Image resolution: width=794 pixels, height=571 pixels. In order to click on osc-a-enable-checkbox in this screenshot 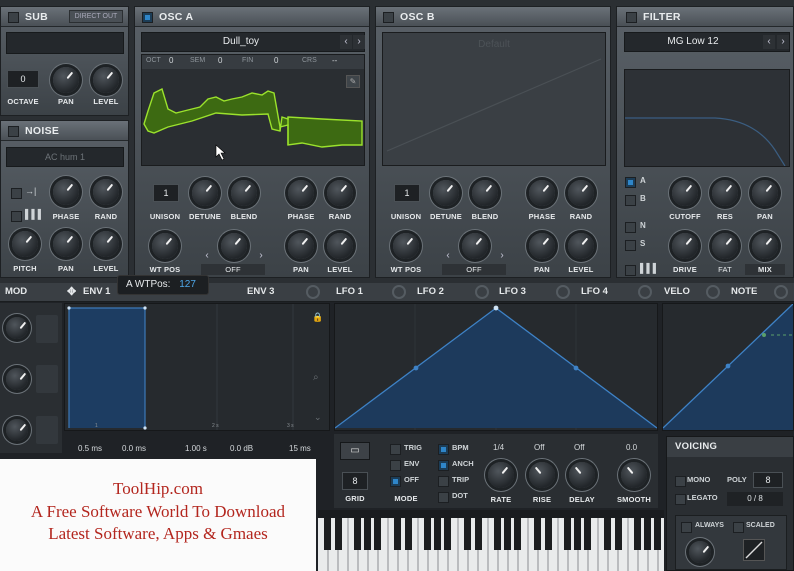, I will do `click(147, 17)`.